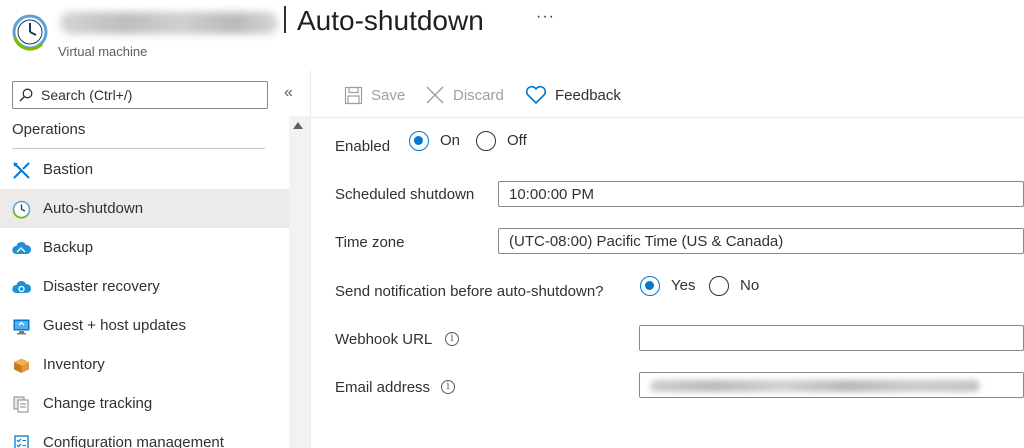 The height and width of the screenshot is (448, 1024). Describe the element at coordinates (667, 94) in the screenshot. I see `command-bar: Save Discard Feedback` at that location.